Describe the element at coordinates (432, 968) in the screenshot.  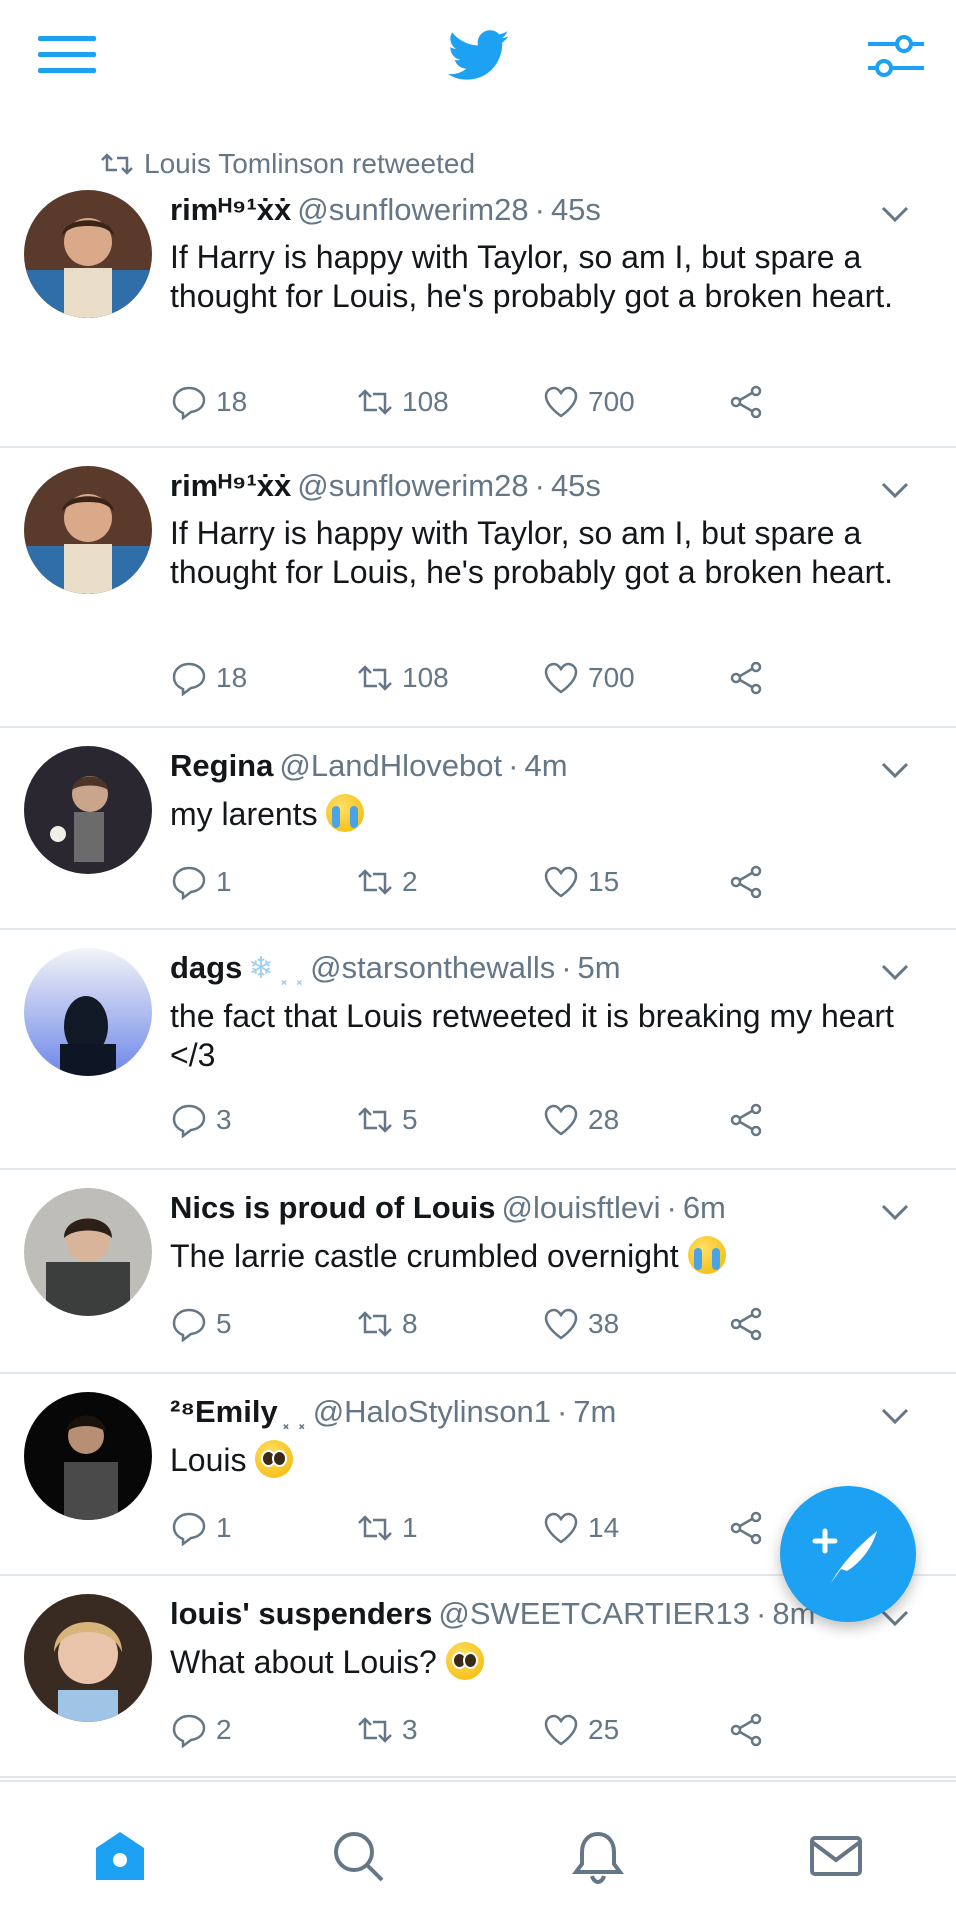
I see `user-handle: @starsonthewalls` at that location.